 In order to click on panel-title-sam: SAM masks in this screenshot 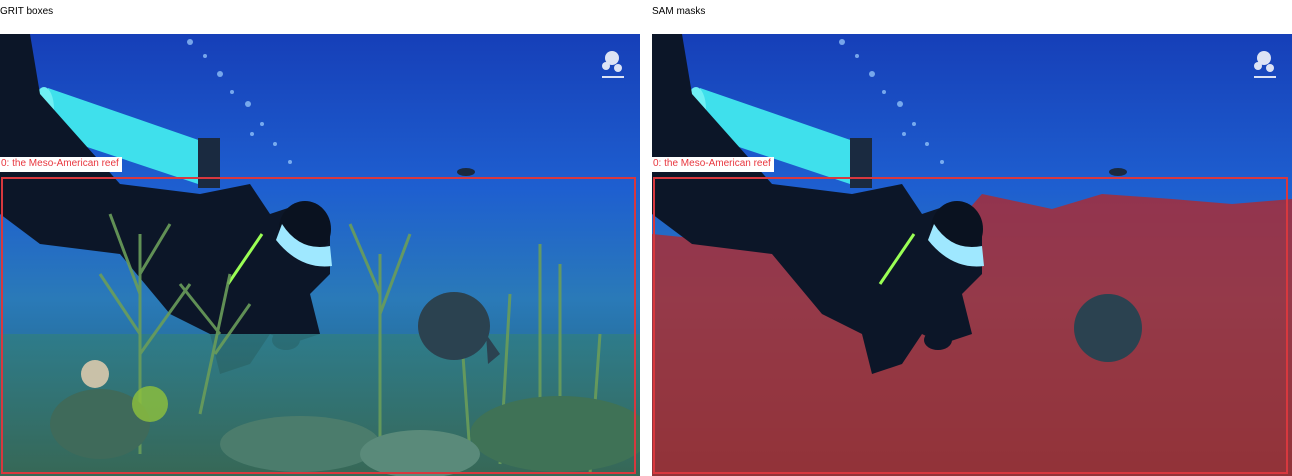, I will do `click(679, 11)`.